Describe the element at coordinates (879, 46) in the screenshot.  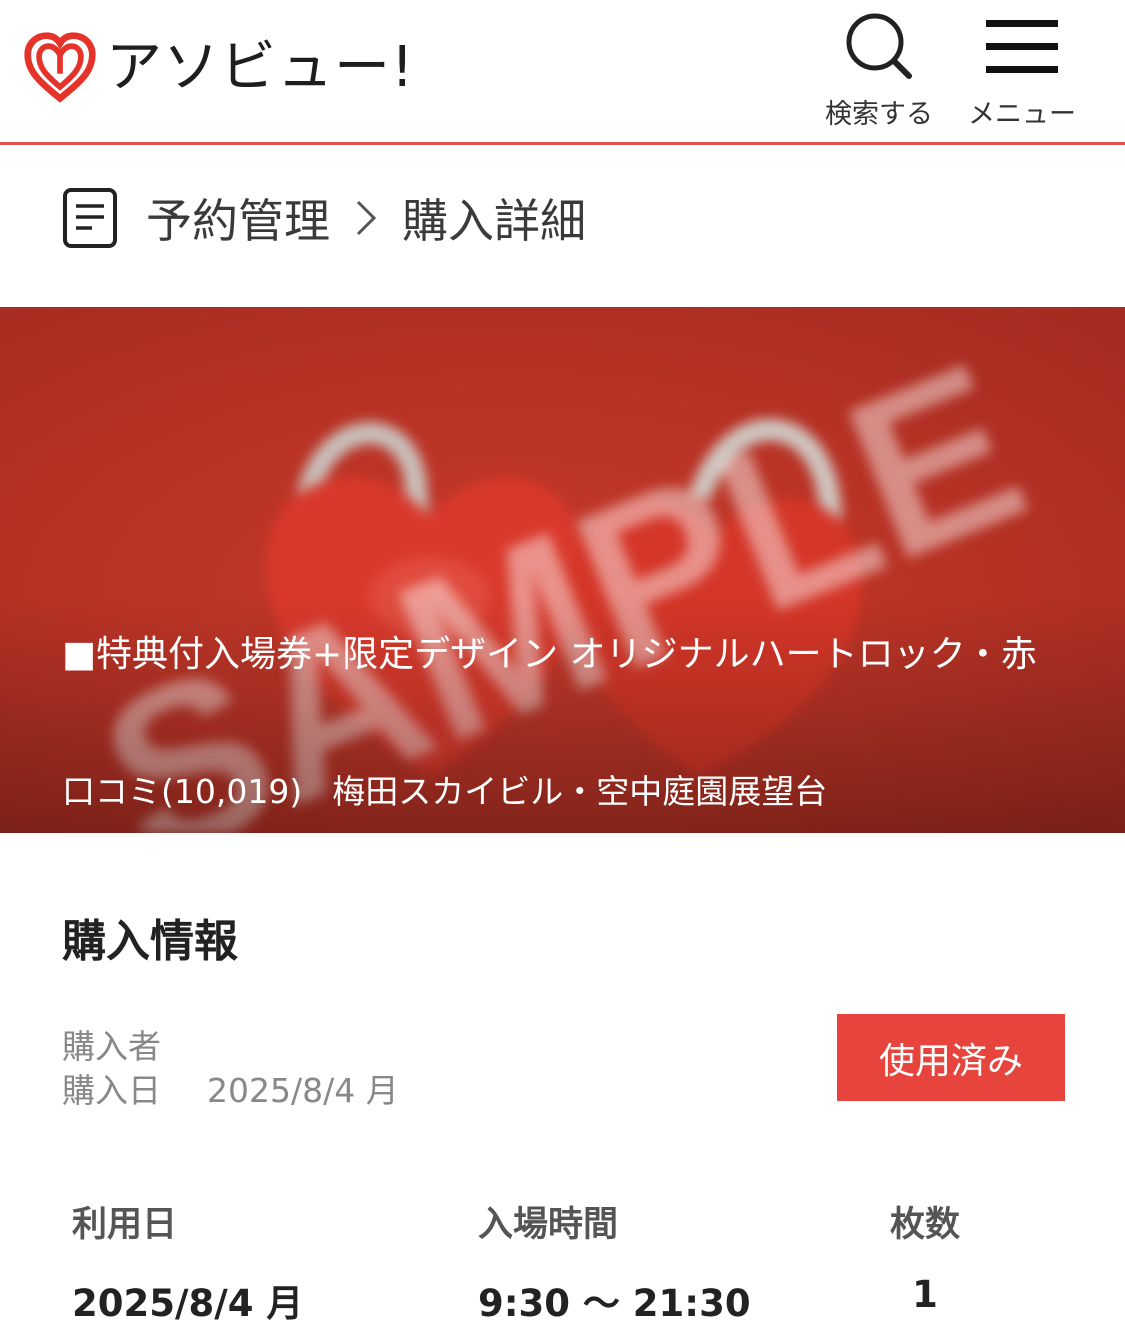
I see `search-icon` at that location.